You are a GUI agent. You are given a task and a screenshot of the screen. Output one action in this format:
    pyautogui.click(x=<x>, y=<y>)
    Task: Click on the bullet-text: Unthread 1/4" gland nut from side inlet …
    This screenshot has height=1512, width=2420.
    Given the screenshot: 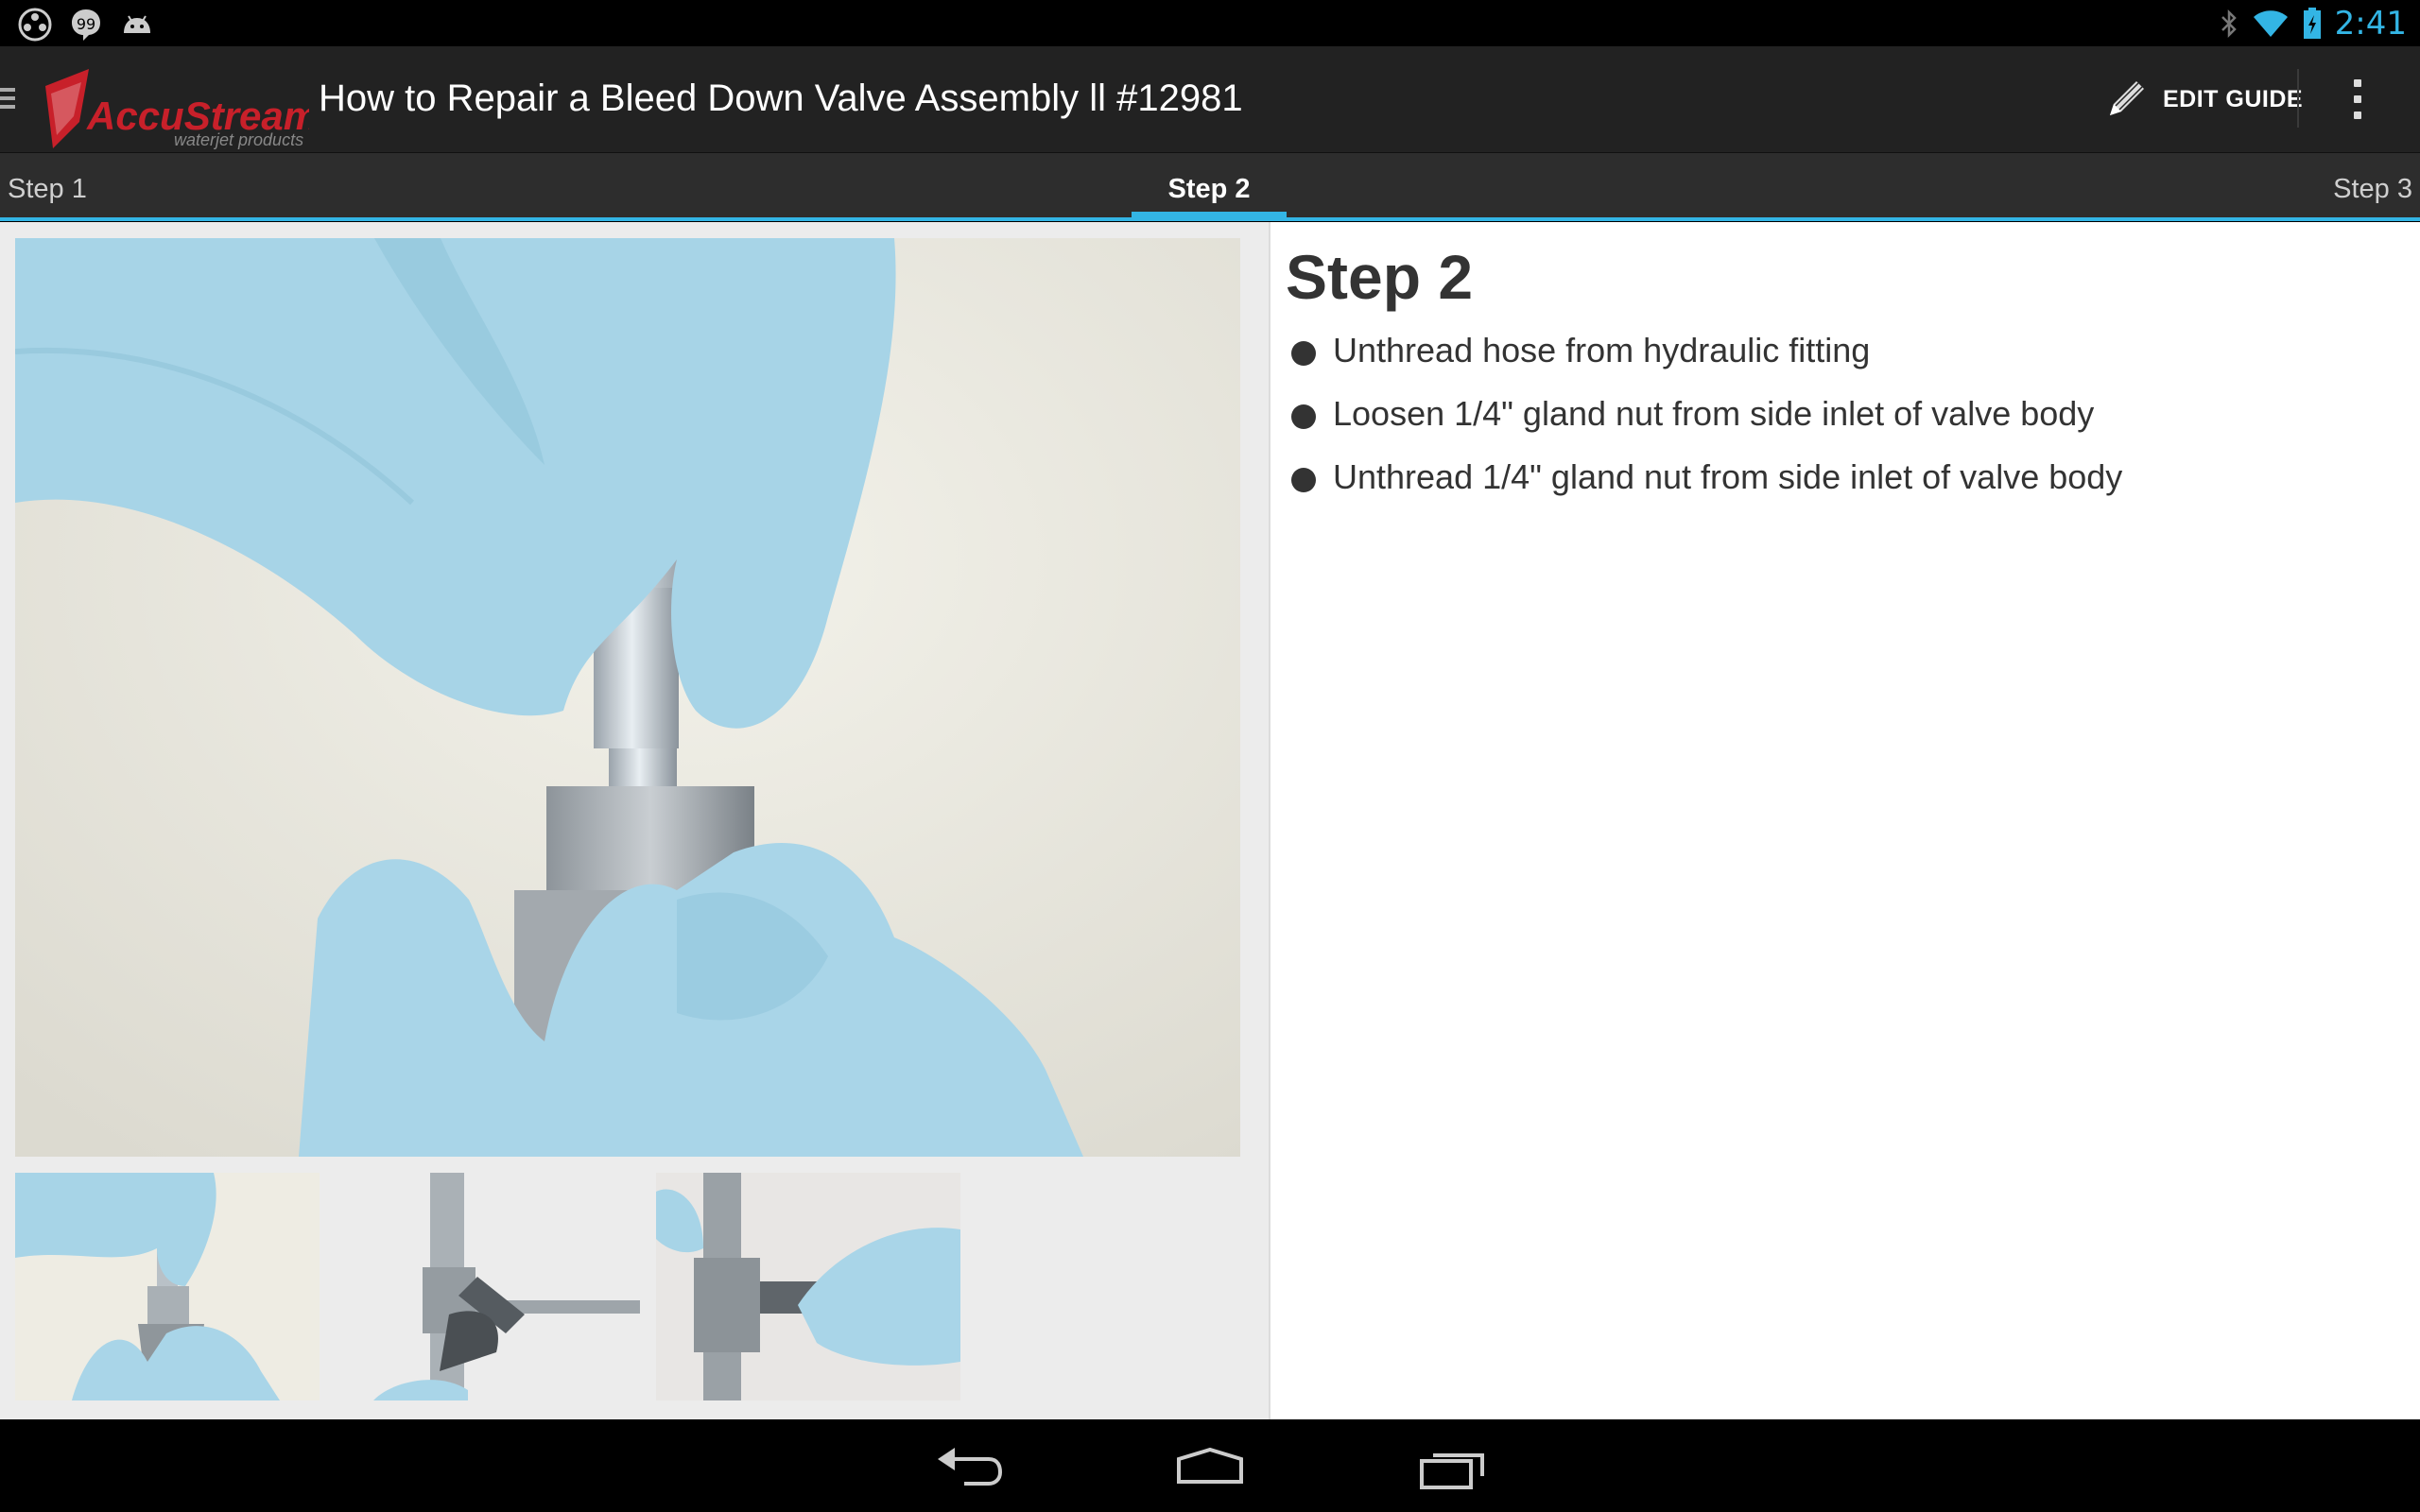 What is the action you would take?
    pyautogui.click(x=1728, y=476)
    